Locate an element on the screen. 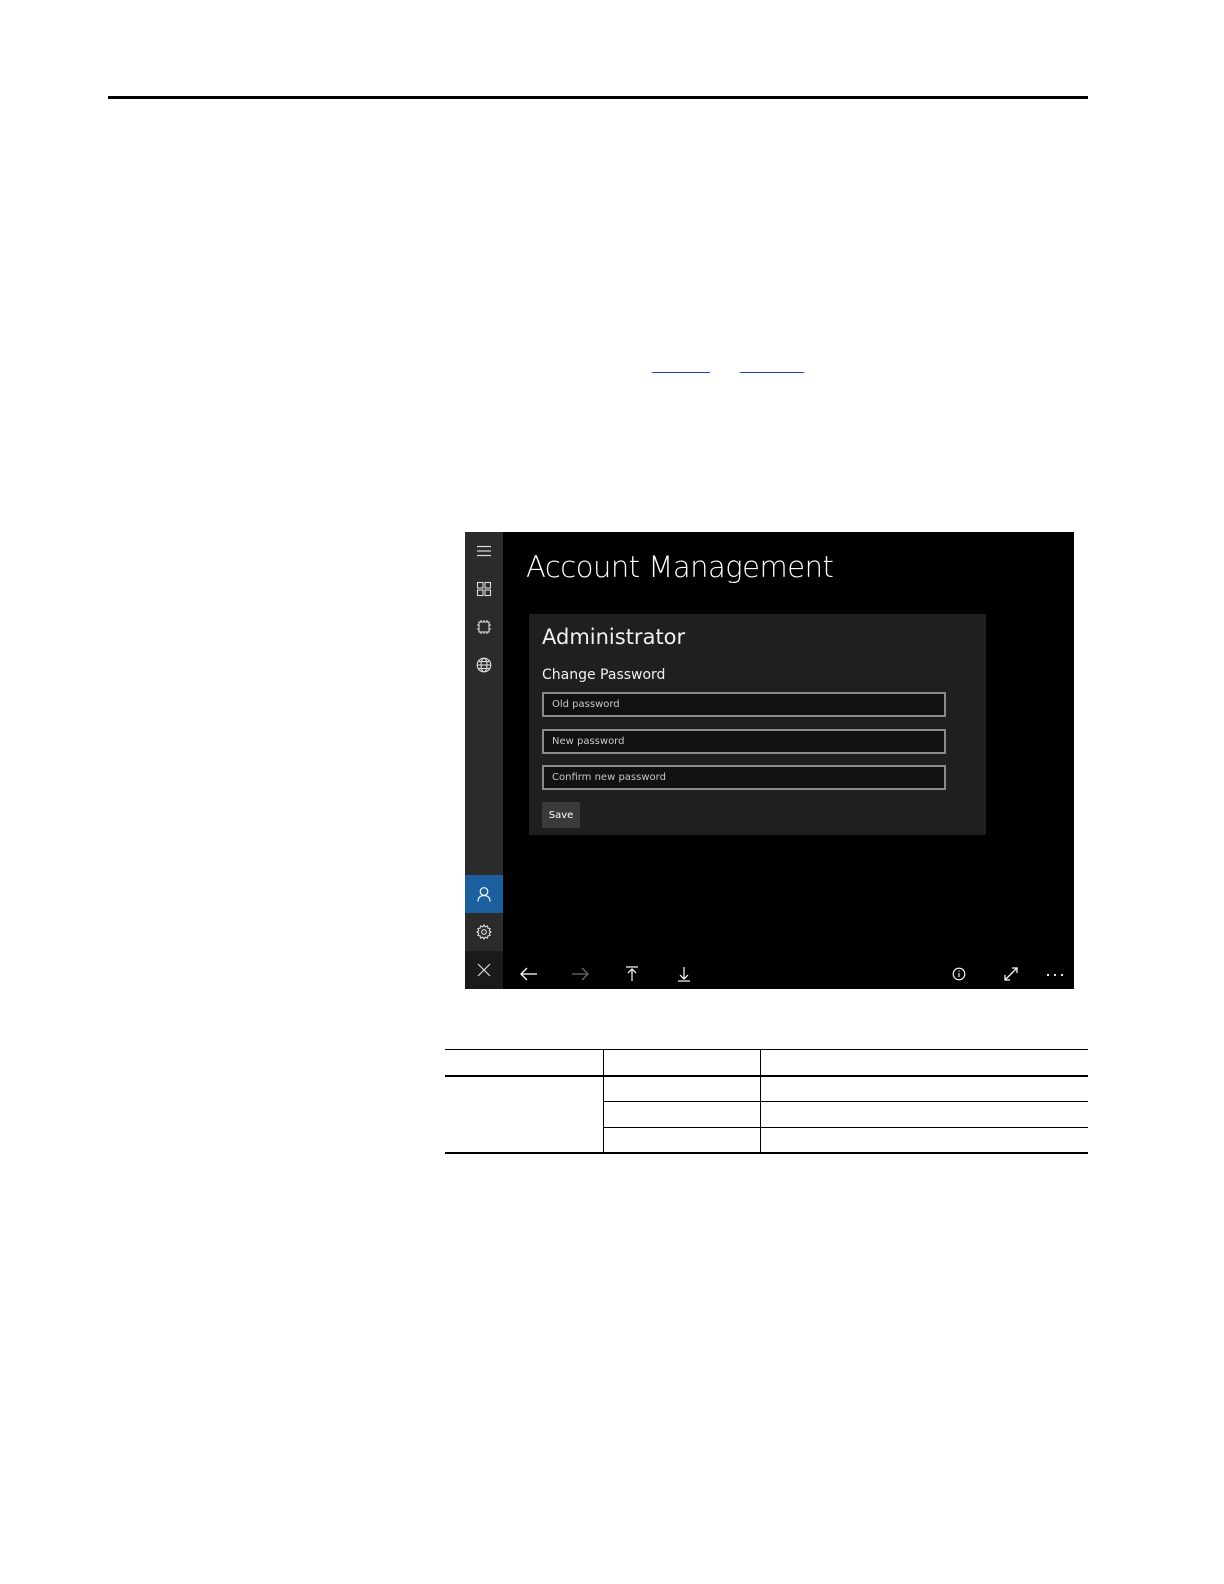 This screenshot has width=1224, height=1584. account-name: Administrator is located at coordinates (614, 637).